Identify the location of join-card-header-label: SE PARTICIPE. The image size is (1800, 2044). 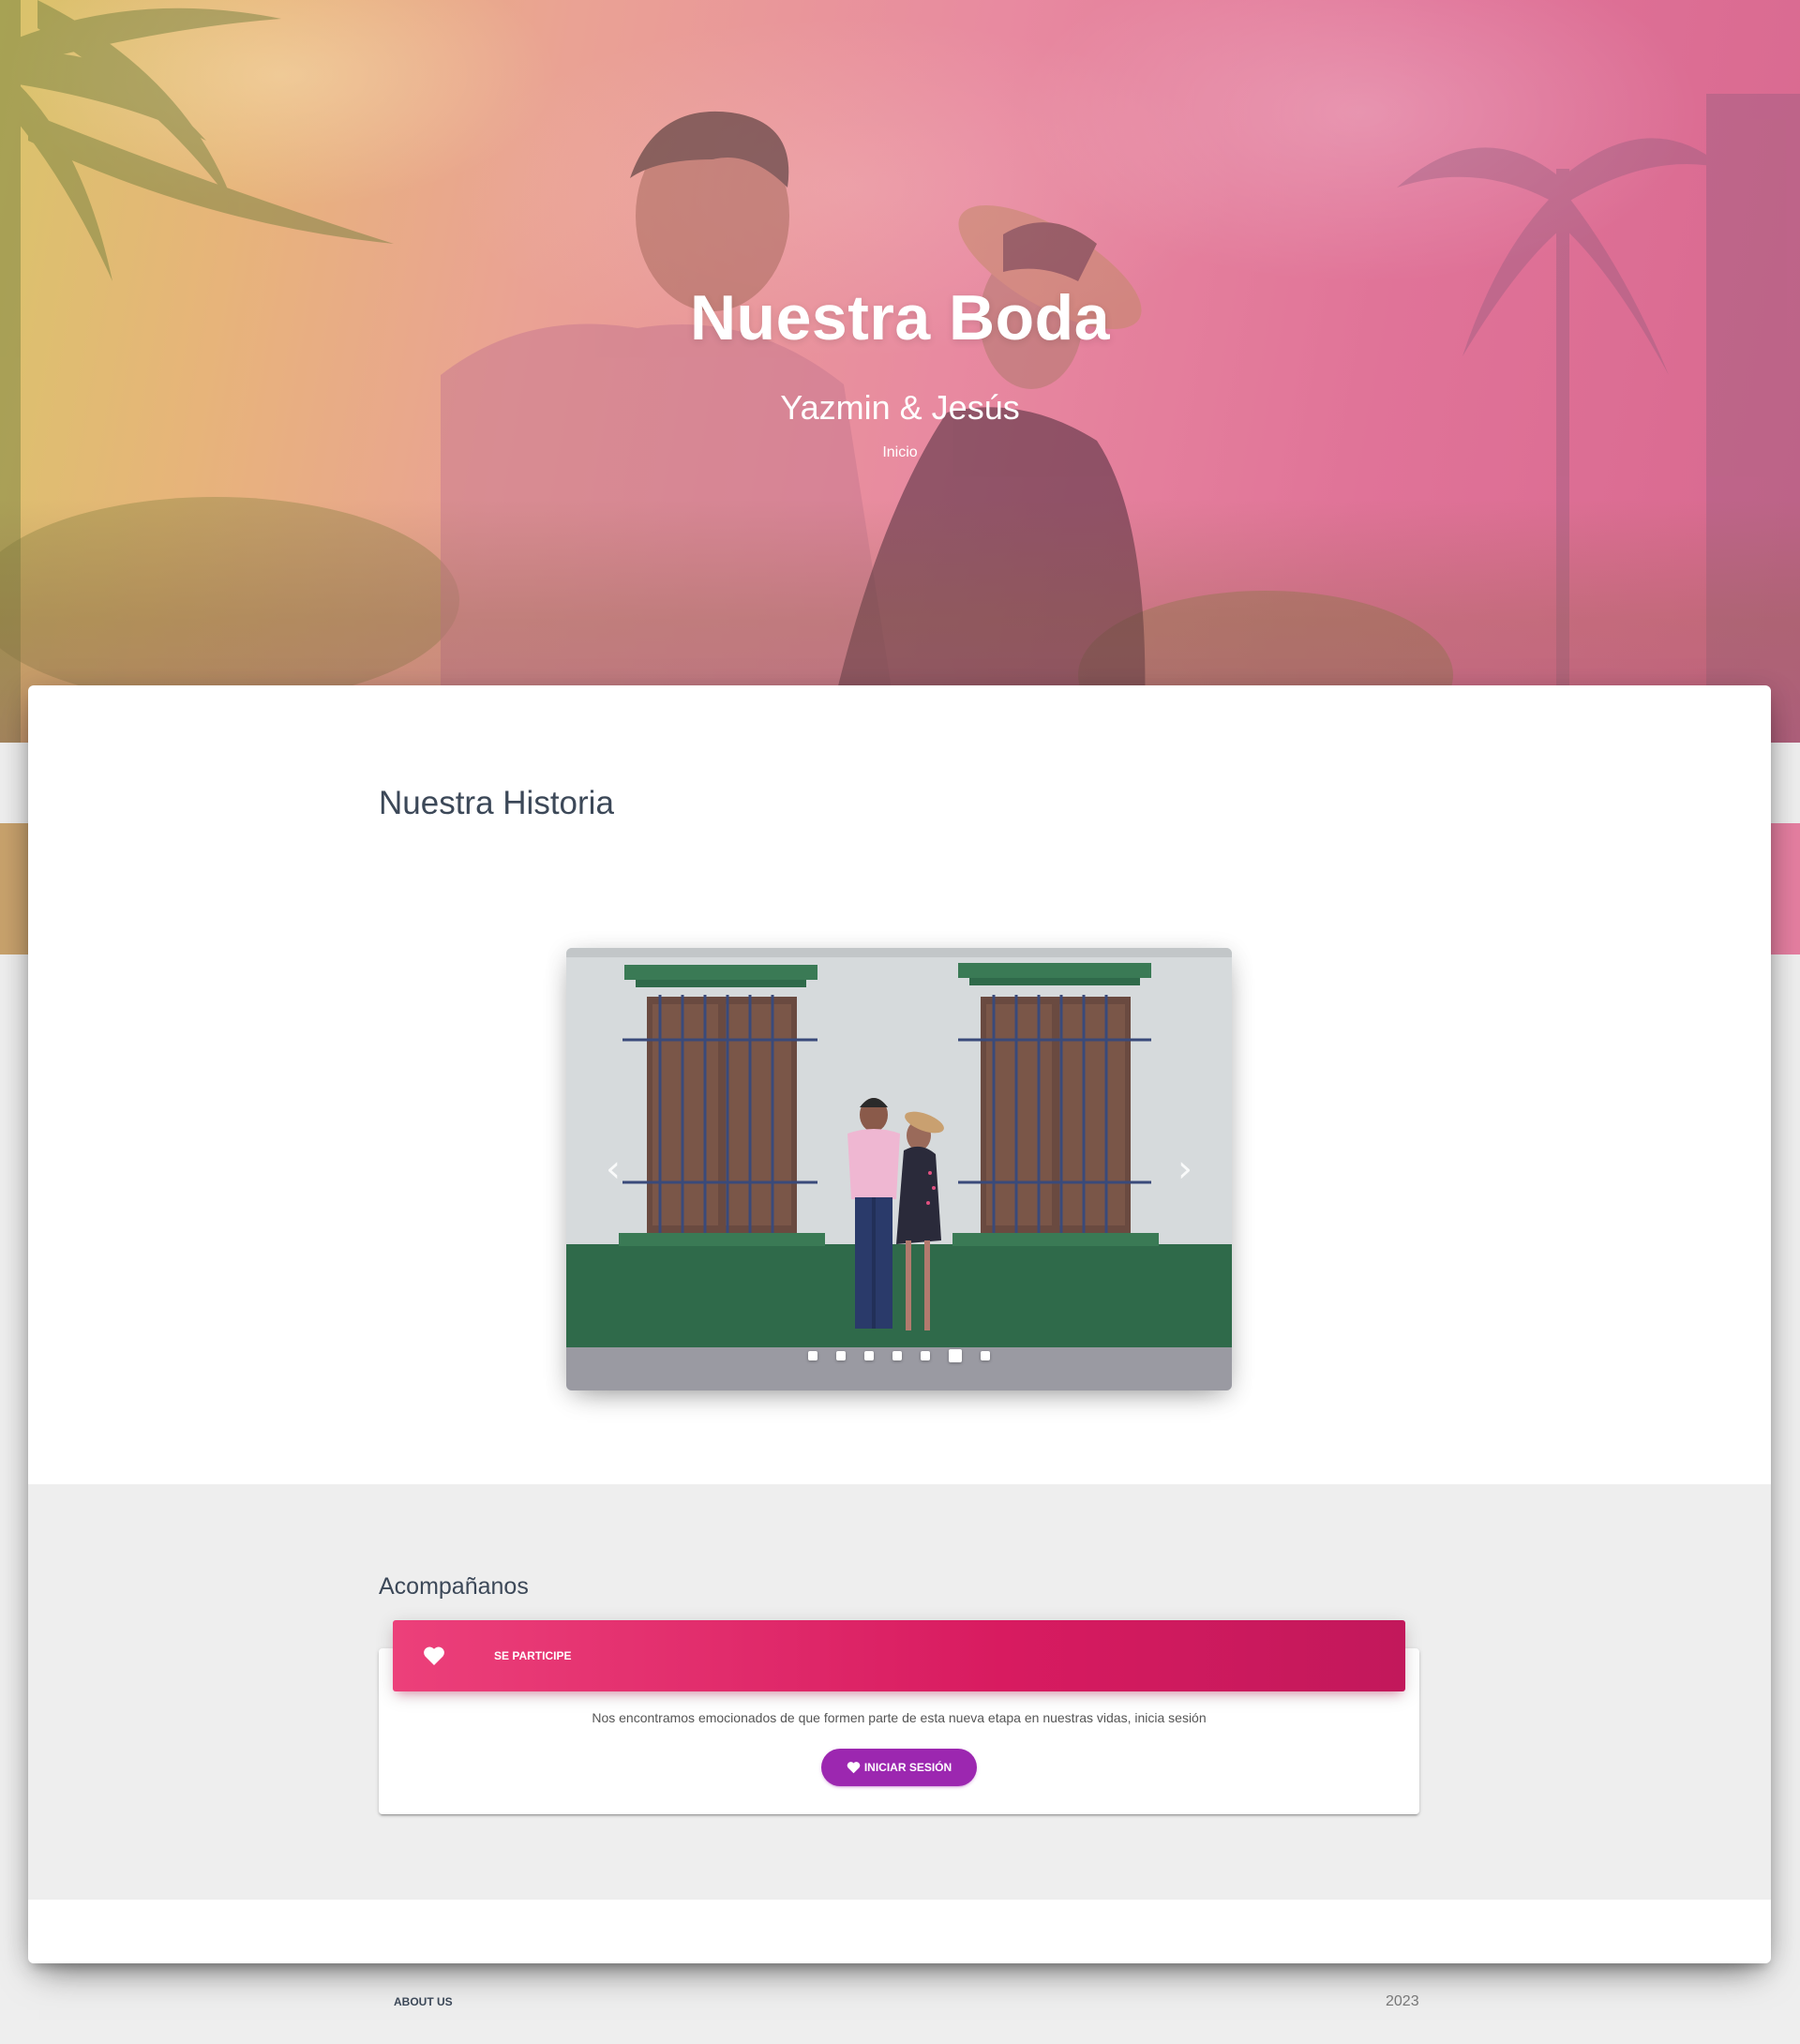
(533, 1655).